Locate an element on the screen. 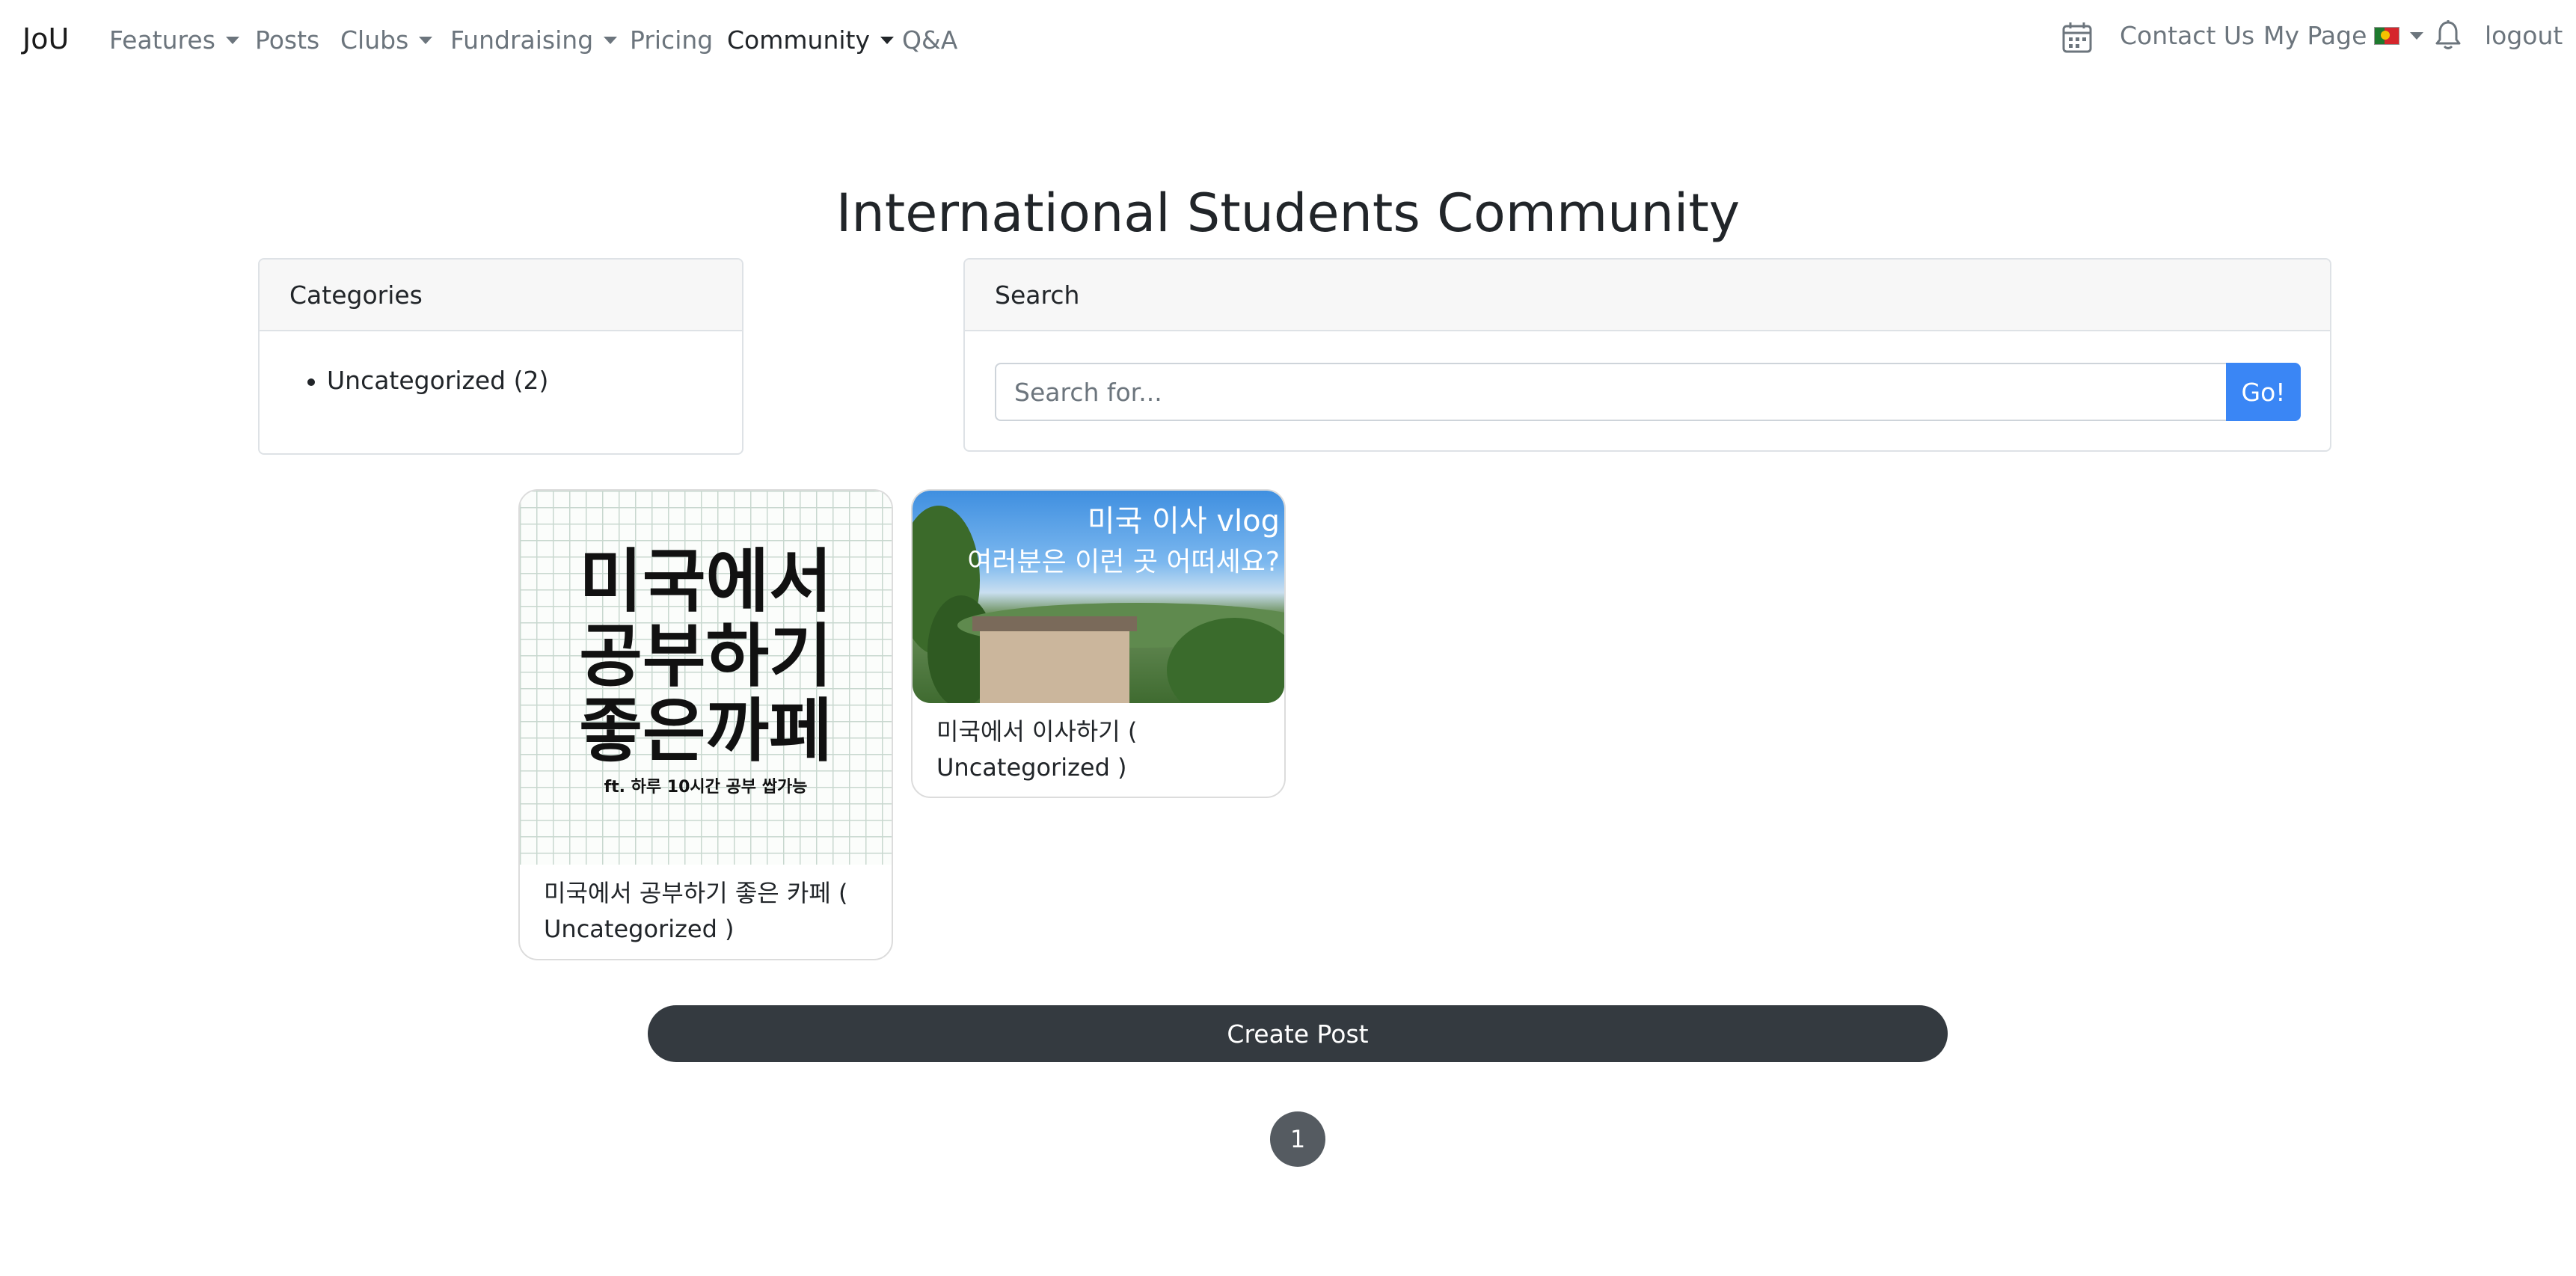  thumb-line: 공부하기 is located at coordinates (705, 656).